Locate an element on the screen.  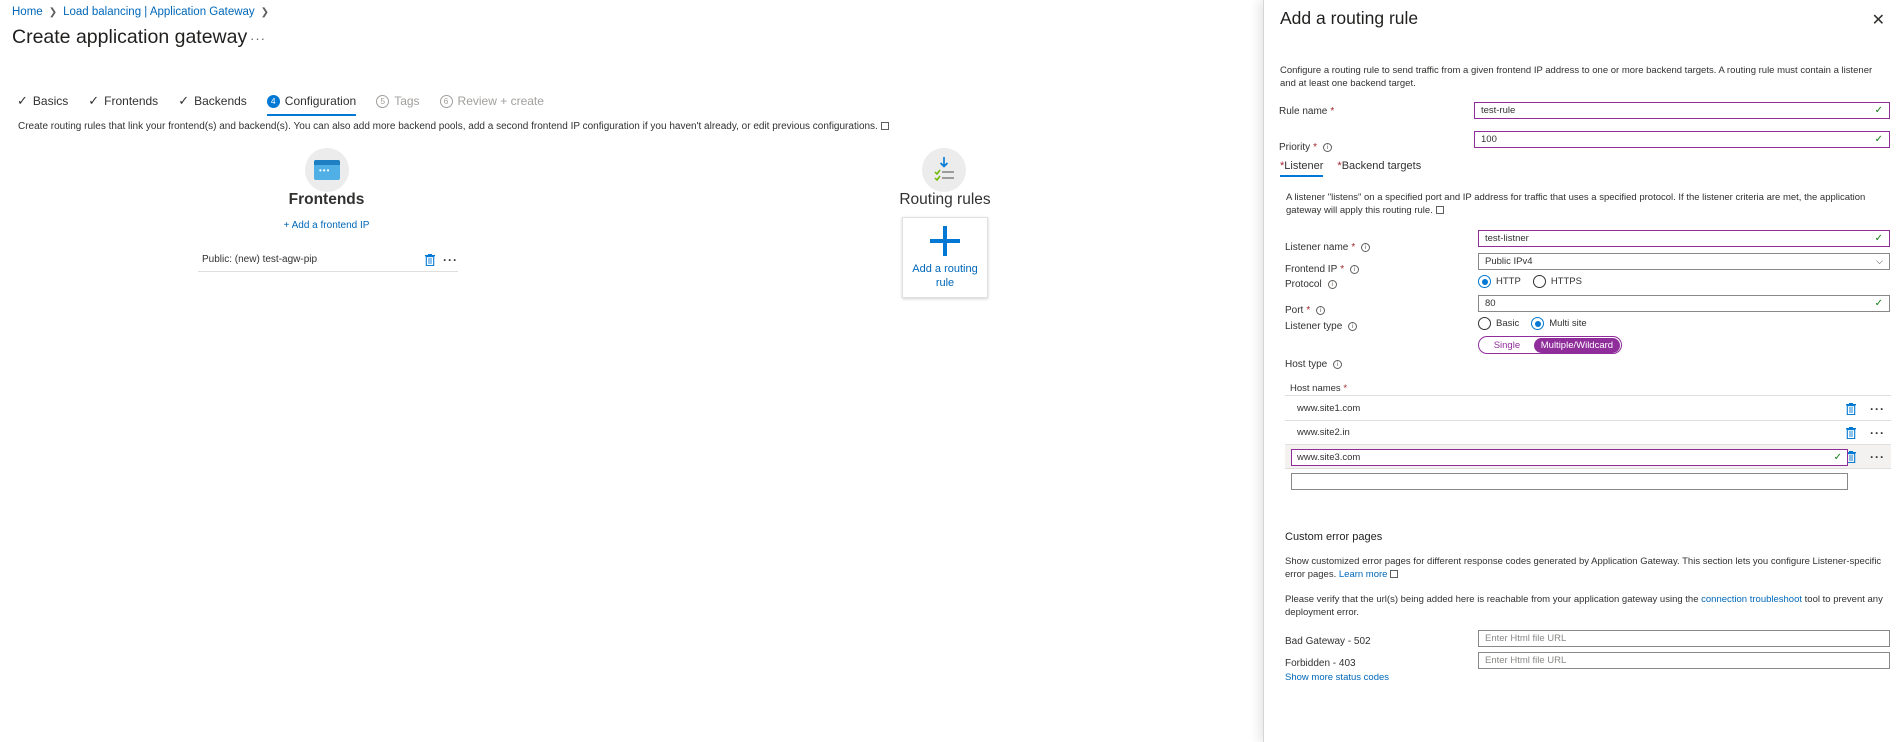
tab-backend-targets: *Backend targets is located at coordinates (1379, 168).